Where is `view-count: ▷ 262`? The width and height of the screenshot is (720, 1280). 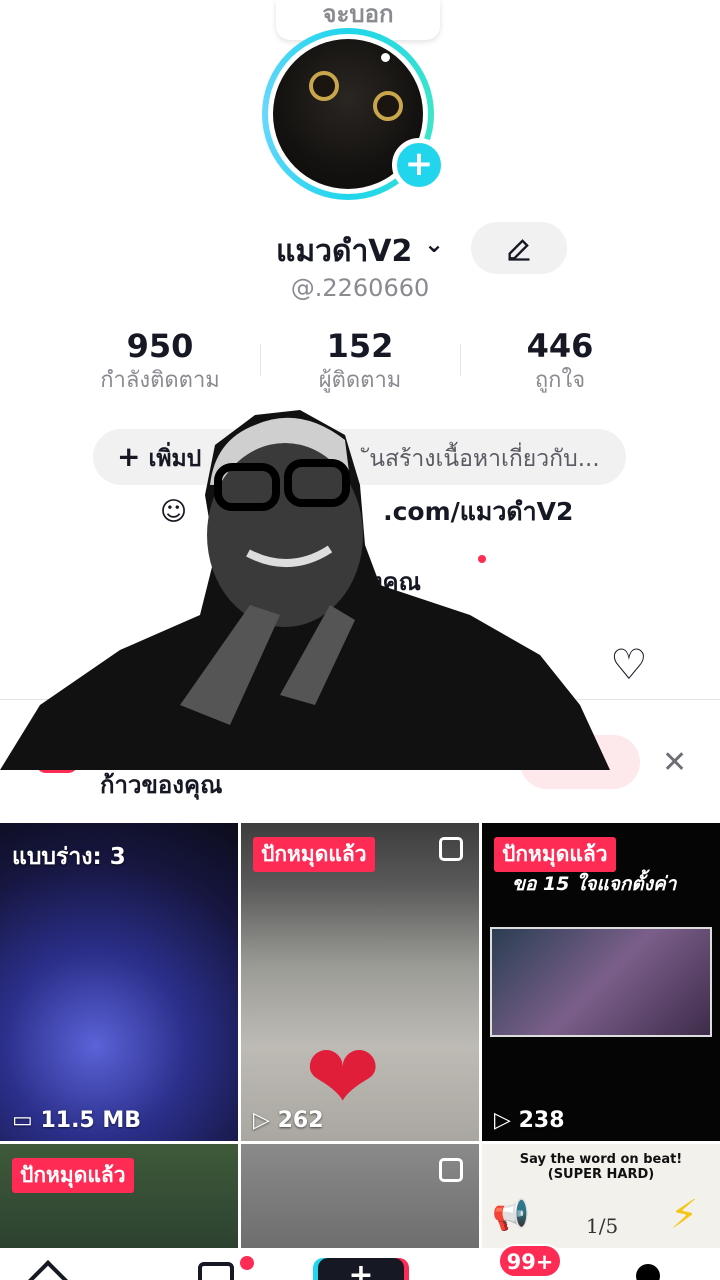
view-count: ▷ 262 is located at coordinates (288, 1120).